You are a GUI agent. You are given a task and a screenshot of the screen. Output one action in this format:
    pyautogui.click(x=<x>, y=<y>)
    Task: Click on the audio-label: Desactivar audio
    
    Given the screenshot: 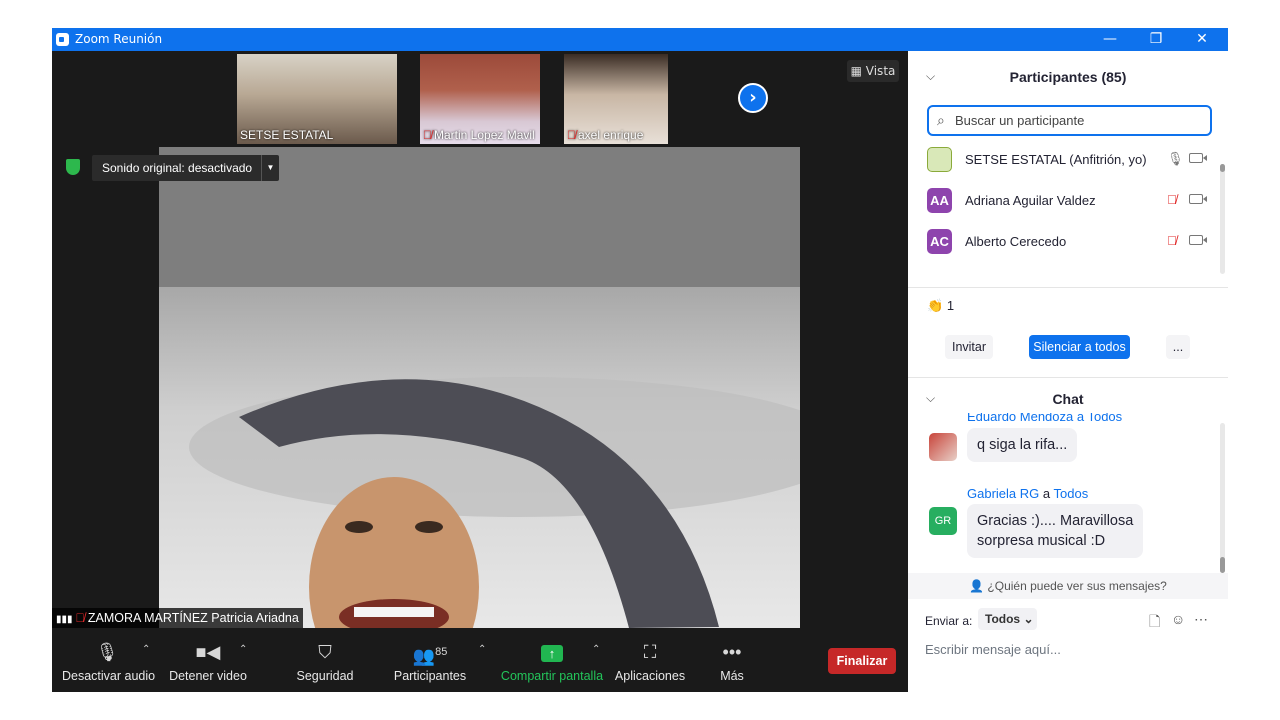 What is the action you would take?
    pyautogui.click(x=109, y=676)
    